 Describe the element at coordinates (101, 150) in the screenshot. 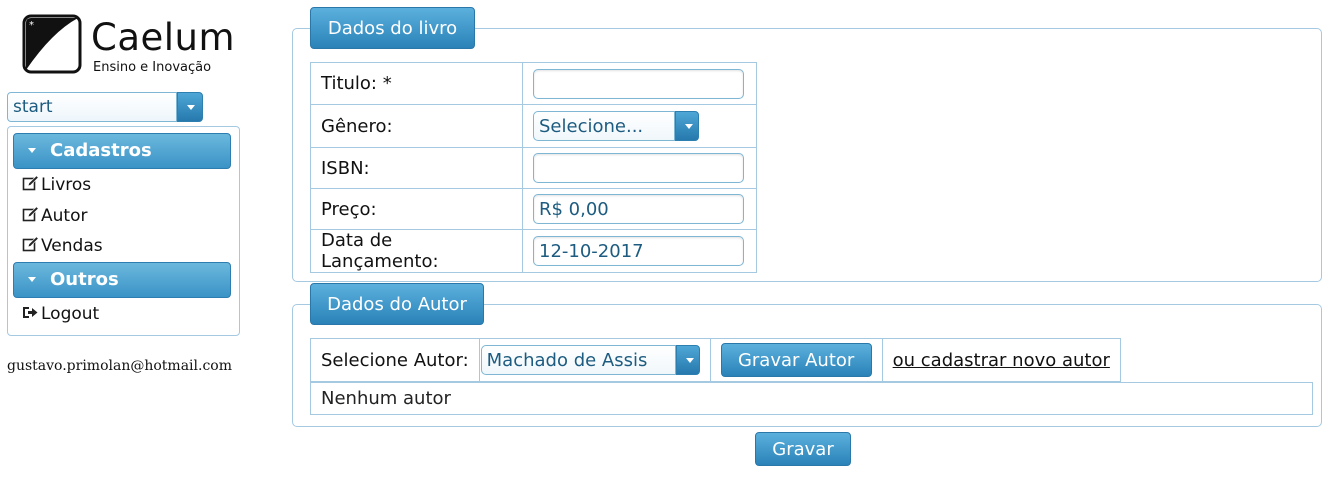

I see `menu-header-label: Cadastros` at that location.